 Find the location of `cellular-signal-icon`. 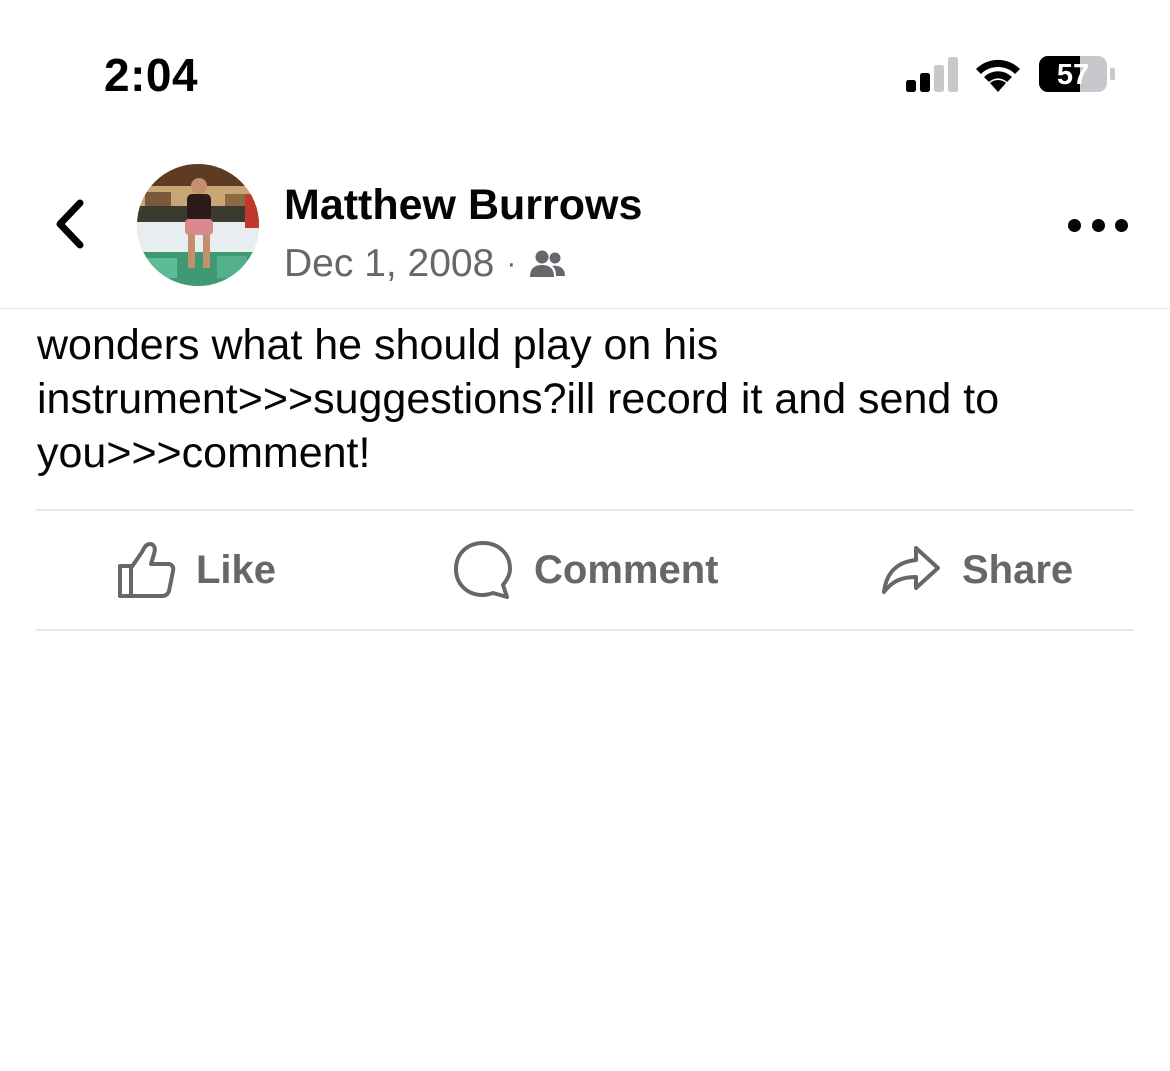

cellular-signal-icon is located at coordinates (932, 74).